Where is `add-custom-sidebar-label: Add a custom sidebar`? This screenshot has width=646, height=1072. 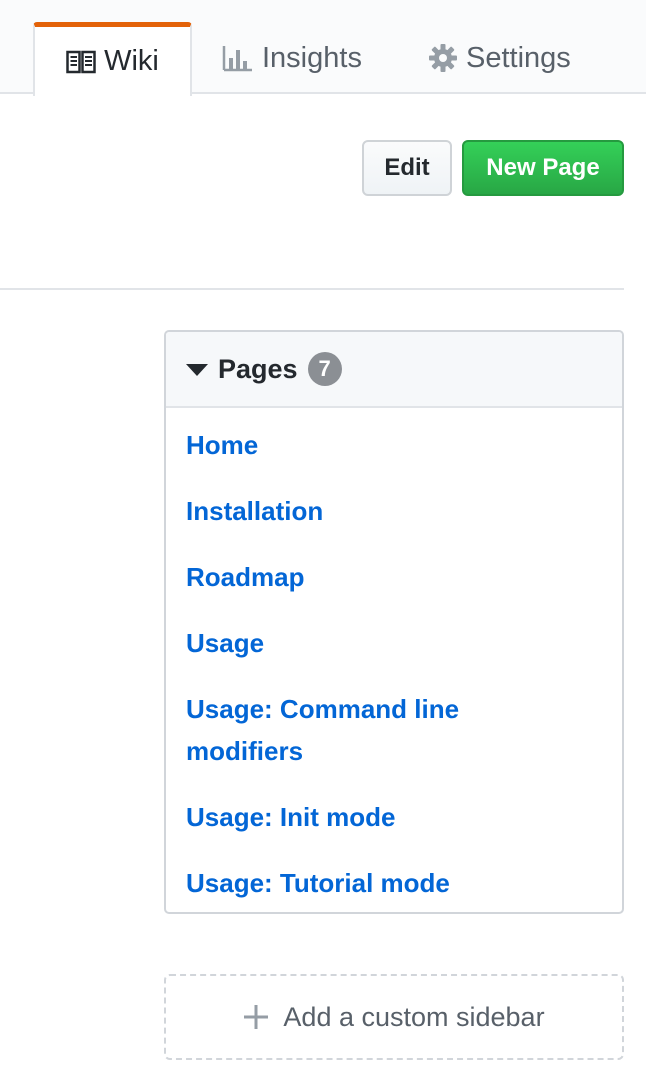 add-custom-sidebar-label: Add a custom sidebar is located at coordinates (414, 1016).